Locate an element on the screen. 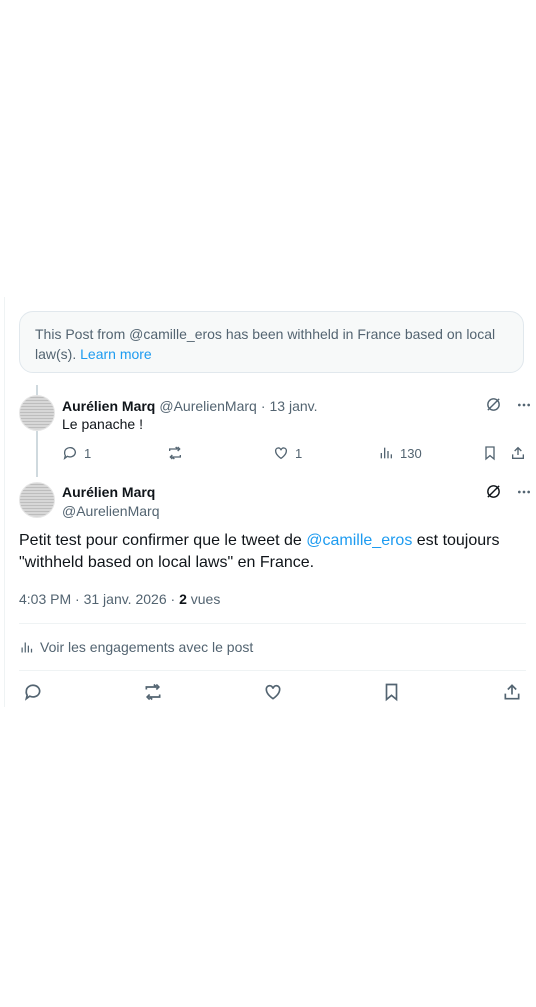 This screenshot has height=1007, width=536. reply-share-button is located at coordinates (518, 453).